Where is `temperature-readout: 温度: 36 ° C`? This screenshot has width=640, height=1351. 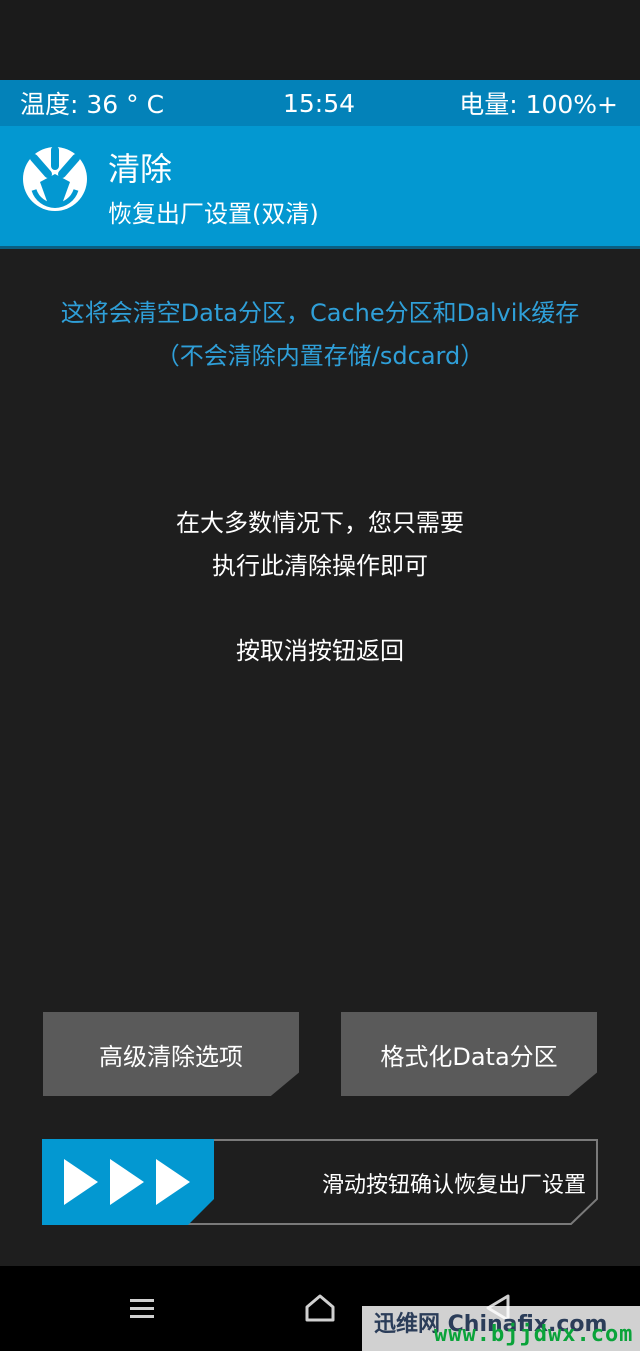
temperature-readout: 温度: 36 ° C is located at coordinates (92, 104).